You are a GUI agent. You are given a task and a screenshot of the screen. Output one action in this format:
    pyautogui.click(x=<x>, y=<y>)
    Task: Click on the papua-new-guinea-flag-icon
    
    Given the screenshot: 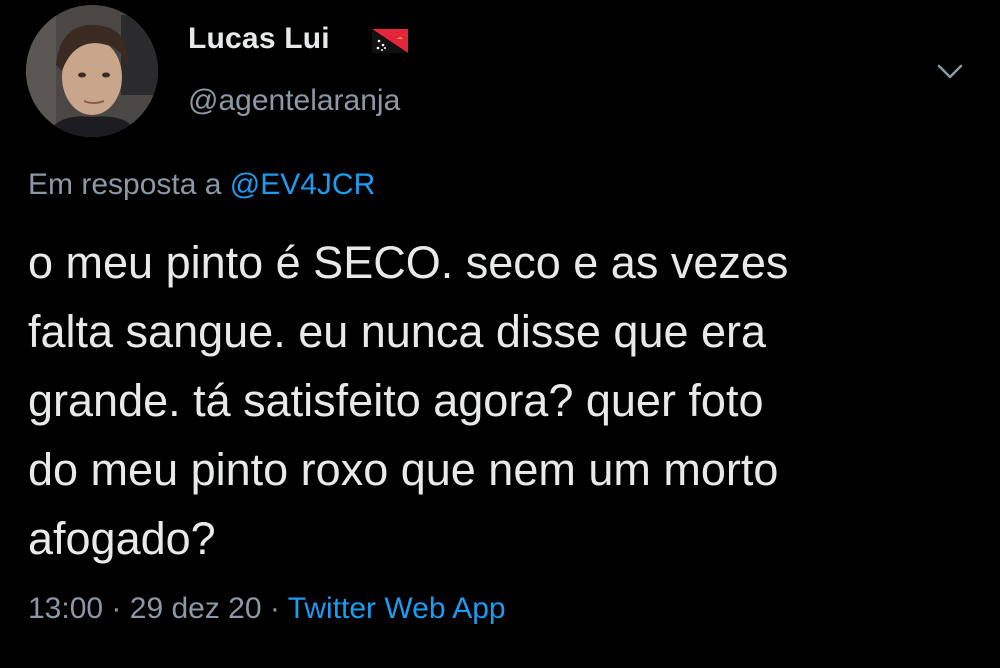 What is the action you would take?
    pyautogui.click(x=390, y=41)
    